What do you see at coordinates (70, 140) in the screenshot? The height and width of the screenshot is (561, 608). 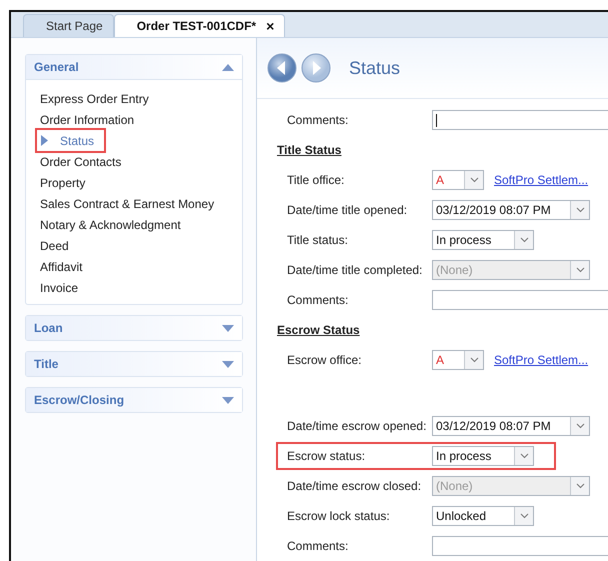 I see `nav-item: Status` at bounding box center [70, 140].